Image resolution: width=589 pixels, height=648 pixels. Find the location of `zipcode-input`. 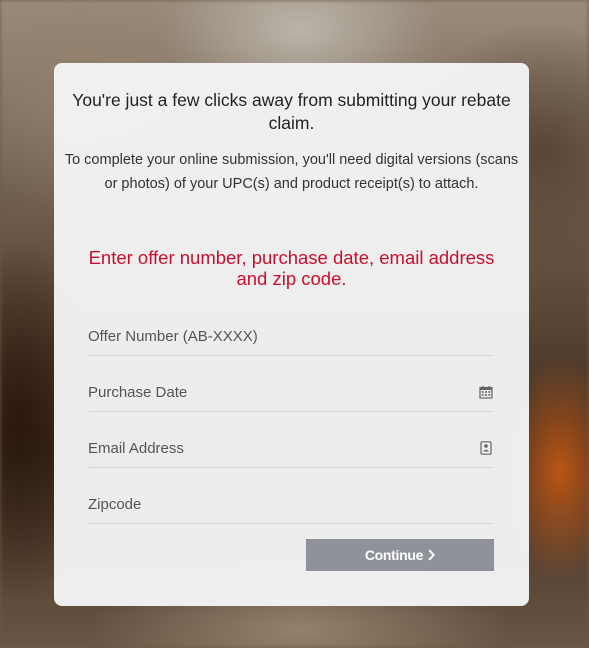

zipcode-input is located at coordinates (290, 504).